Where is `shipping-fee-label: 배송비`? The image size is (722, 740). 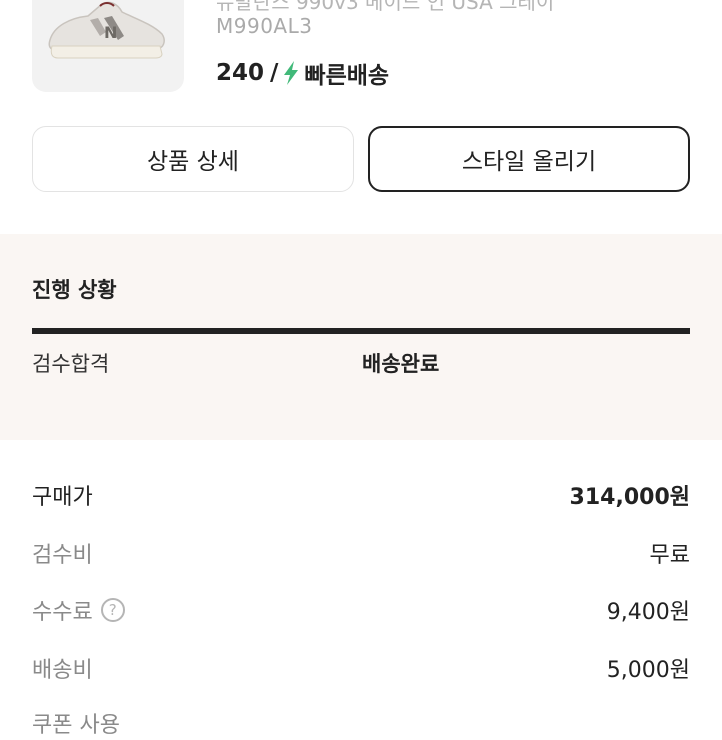
shipping-fee-label: 배송비 is located at coordinates (62, 670).